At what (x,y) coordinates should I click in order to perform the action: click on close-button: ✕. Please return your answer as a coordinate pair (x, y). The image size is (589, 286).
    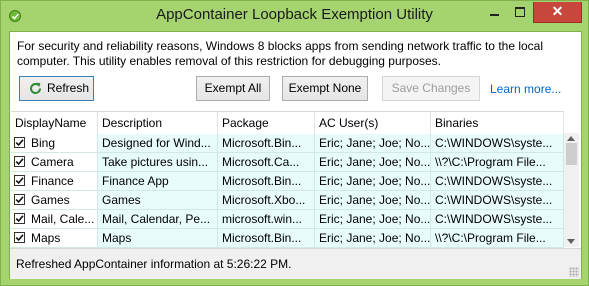
    Looking at the image, I should click on (557, 12).